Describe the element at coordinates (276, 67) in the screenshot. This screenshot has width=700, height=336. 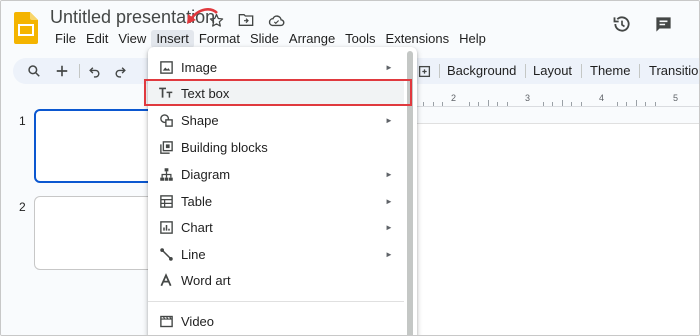
I see `menu-item-image: Image ►` at that location.